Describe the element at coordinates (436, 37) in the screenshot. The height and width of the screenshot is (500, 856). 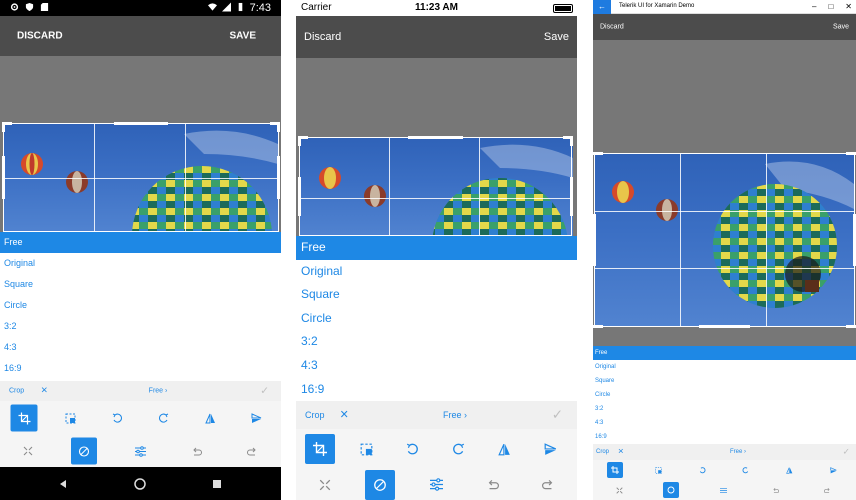
I see `header-bar: Discard Save` at that location.